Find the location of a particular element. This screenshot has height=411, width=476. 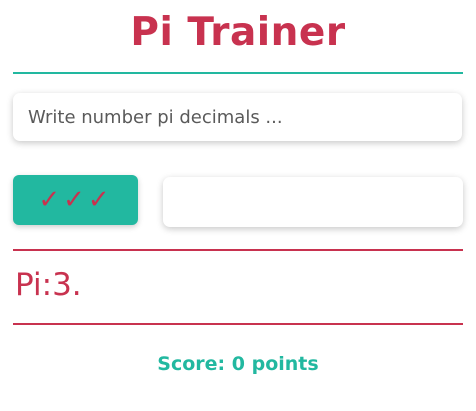

title-divider is located at coordinates (238, 73).